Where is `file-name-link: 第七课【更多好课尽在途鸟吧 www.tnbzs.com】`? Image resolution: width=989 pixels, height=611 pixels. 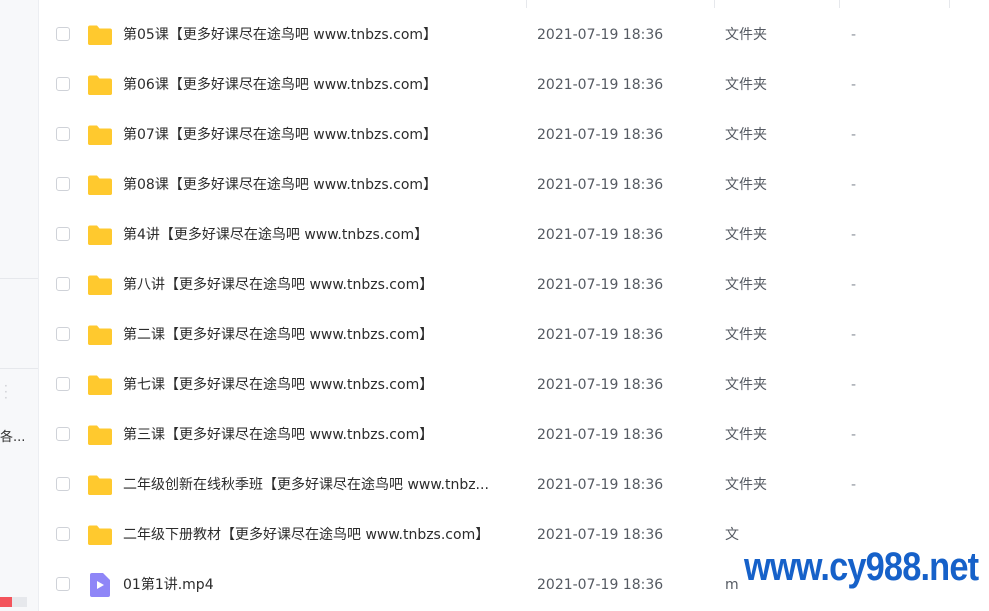
file-name-link: 第七课【更多好课尽在途鸟吧 www.tnbzs.com】 is located at coordinates (278, 385).